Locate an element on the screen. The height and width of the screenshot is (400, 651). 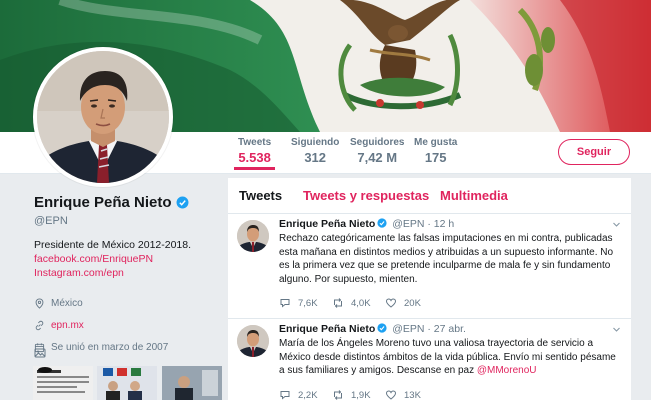
stat-followers-label: Seguidores is located at coordinates (377, 142).